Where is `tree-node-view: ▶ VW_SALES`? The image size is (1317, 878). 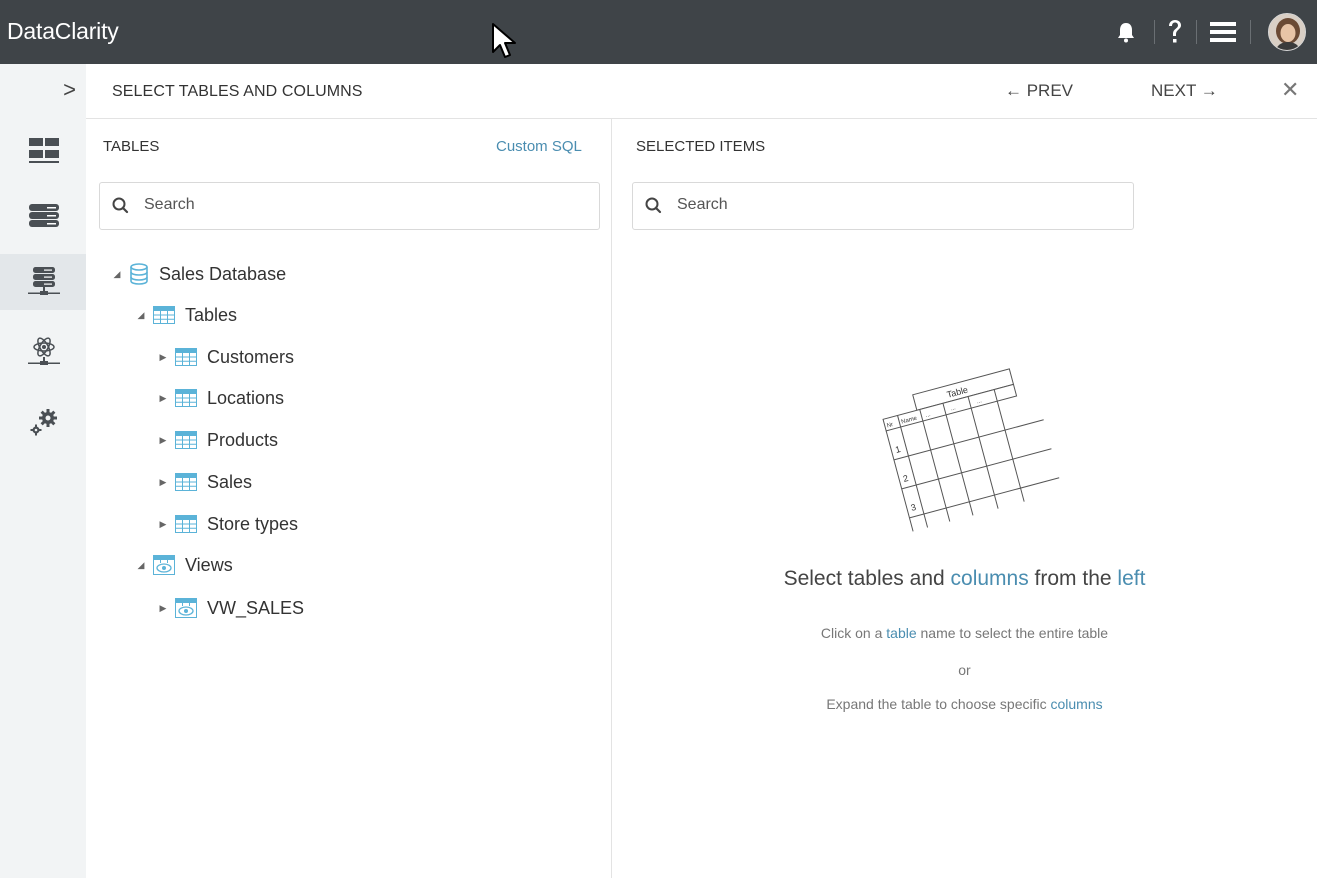 tree-node-view: ▶ VW_SALES is located at coordinates (230, 608).